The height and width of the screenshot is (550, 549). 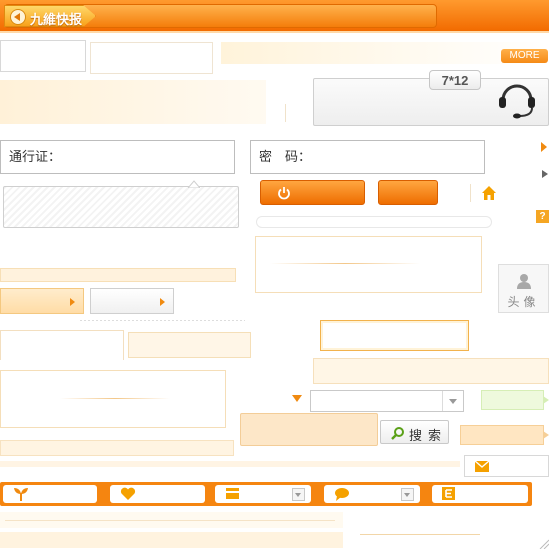 What do you see at coordinates (56, 19) in the screenshot?
I see `news-tab-label: 九維快报` at bounding box center [56, 19].